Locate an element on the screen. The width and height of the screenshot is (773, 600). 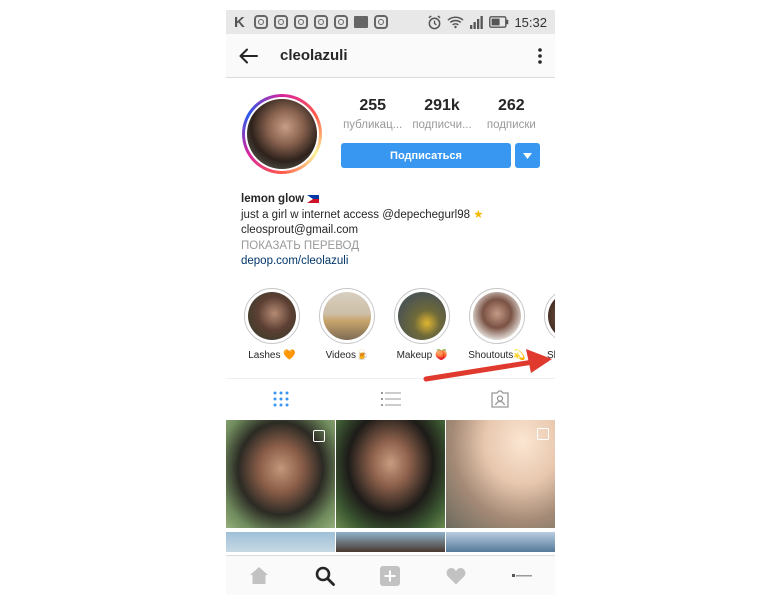
tab-tagged is located at coordinates (500, 398).